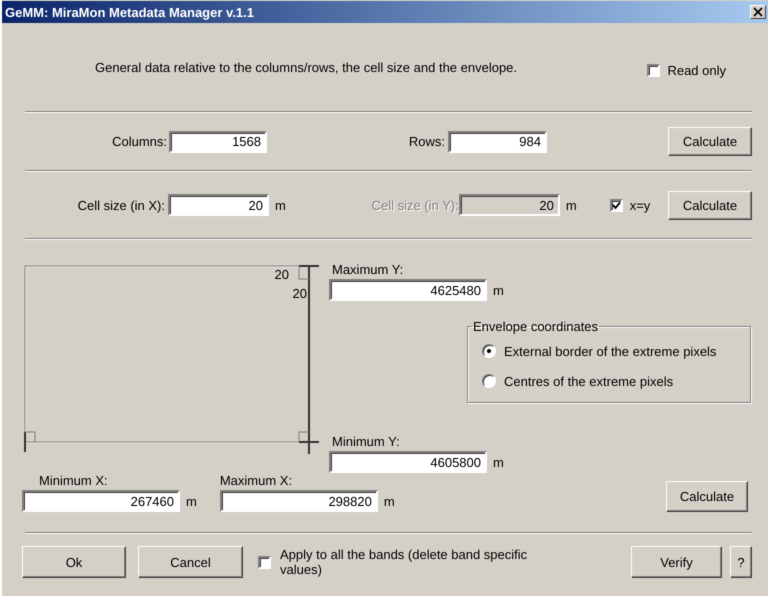 The height and width of the screenshot is (596, 768). What do you see at coordinates (610, 351) in the screenshot?
I see `radio-label: External border of the extreme pixels` at bounding box center [610, 351].